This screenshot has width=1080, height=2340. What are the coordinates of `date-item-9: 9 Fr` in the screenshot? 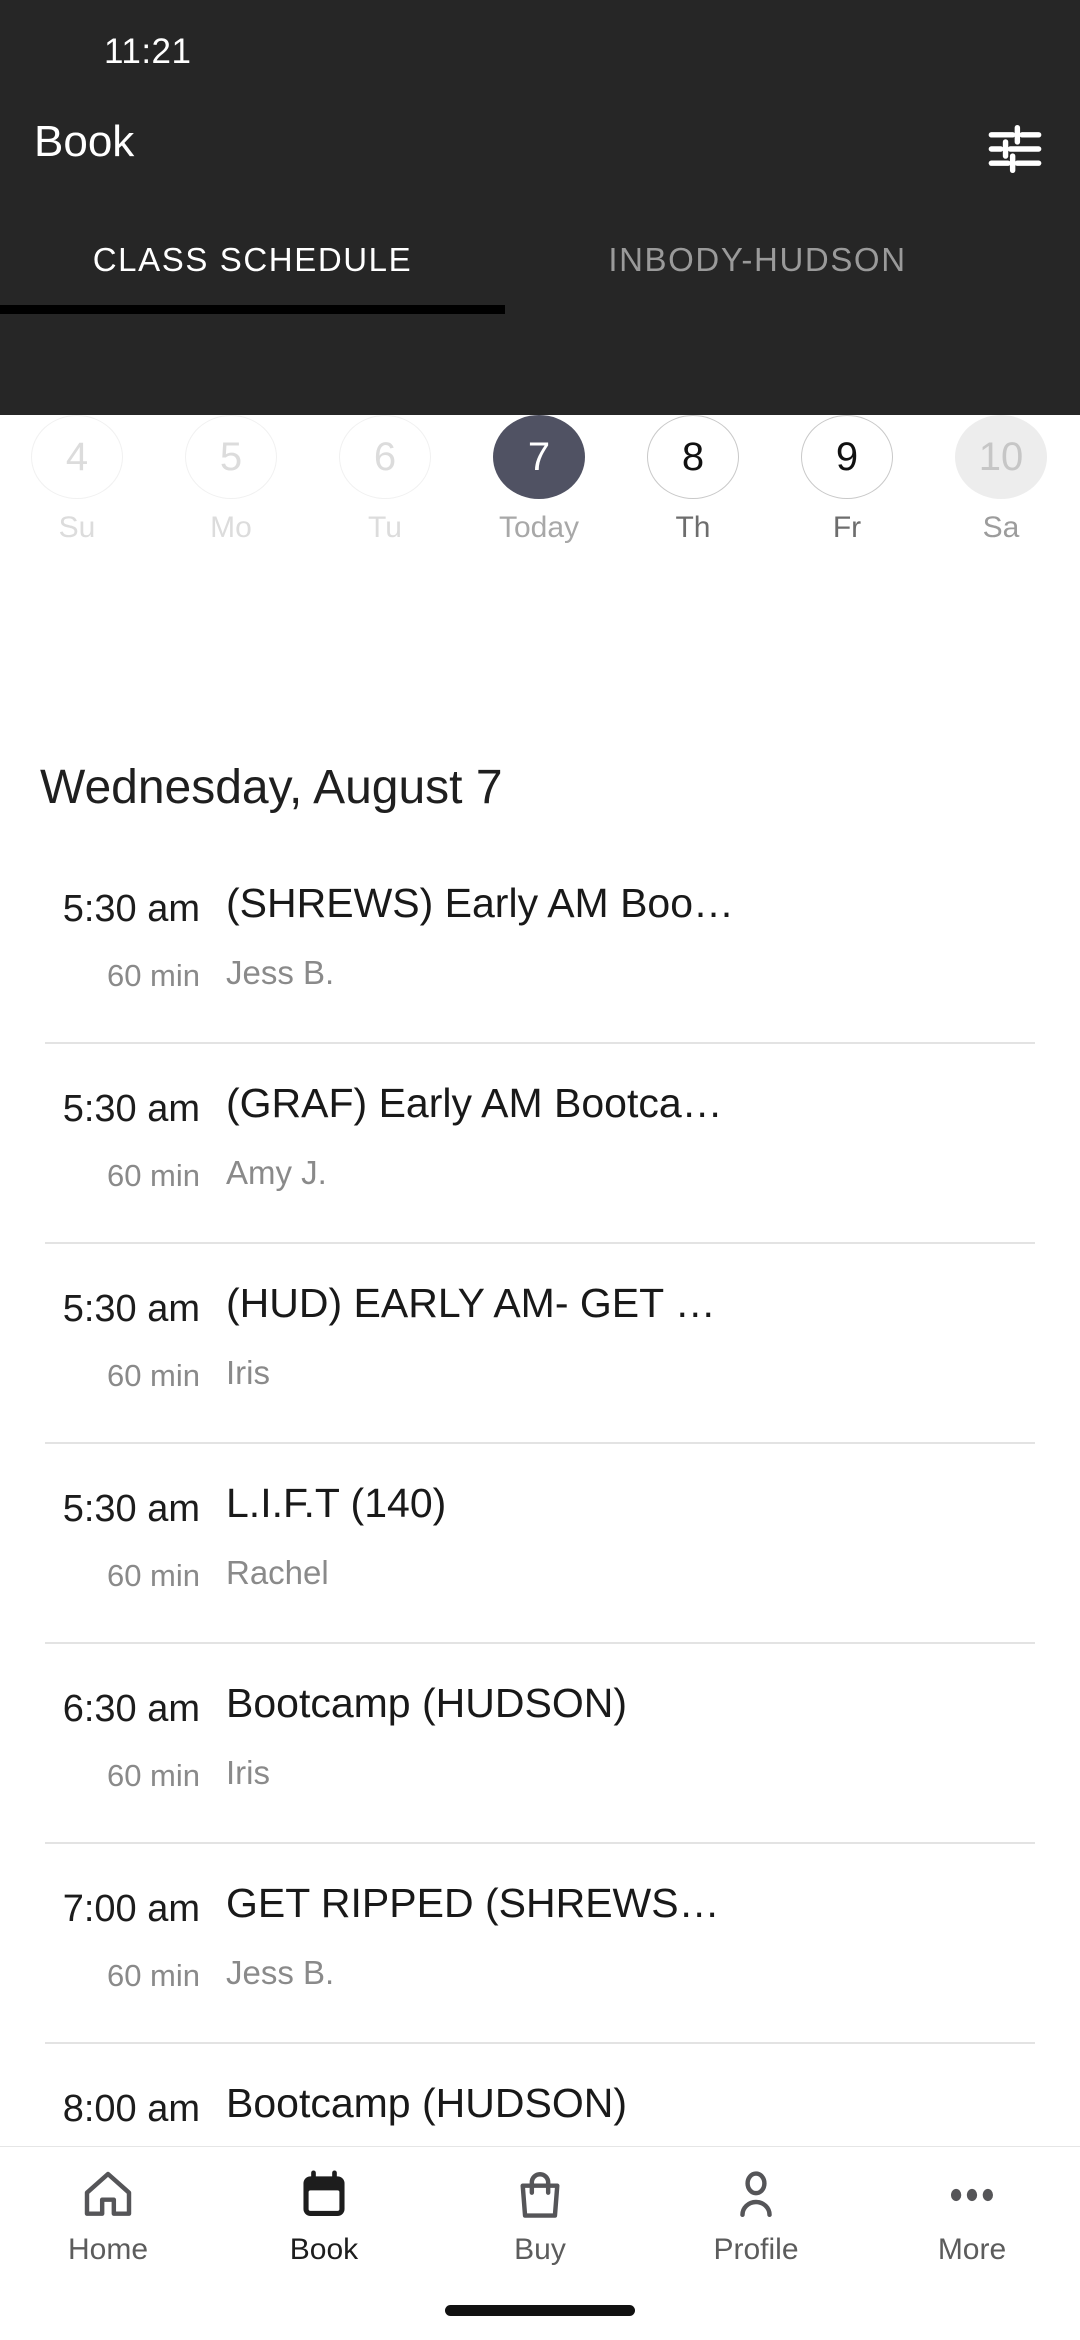 It's located at (847, 480).